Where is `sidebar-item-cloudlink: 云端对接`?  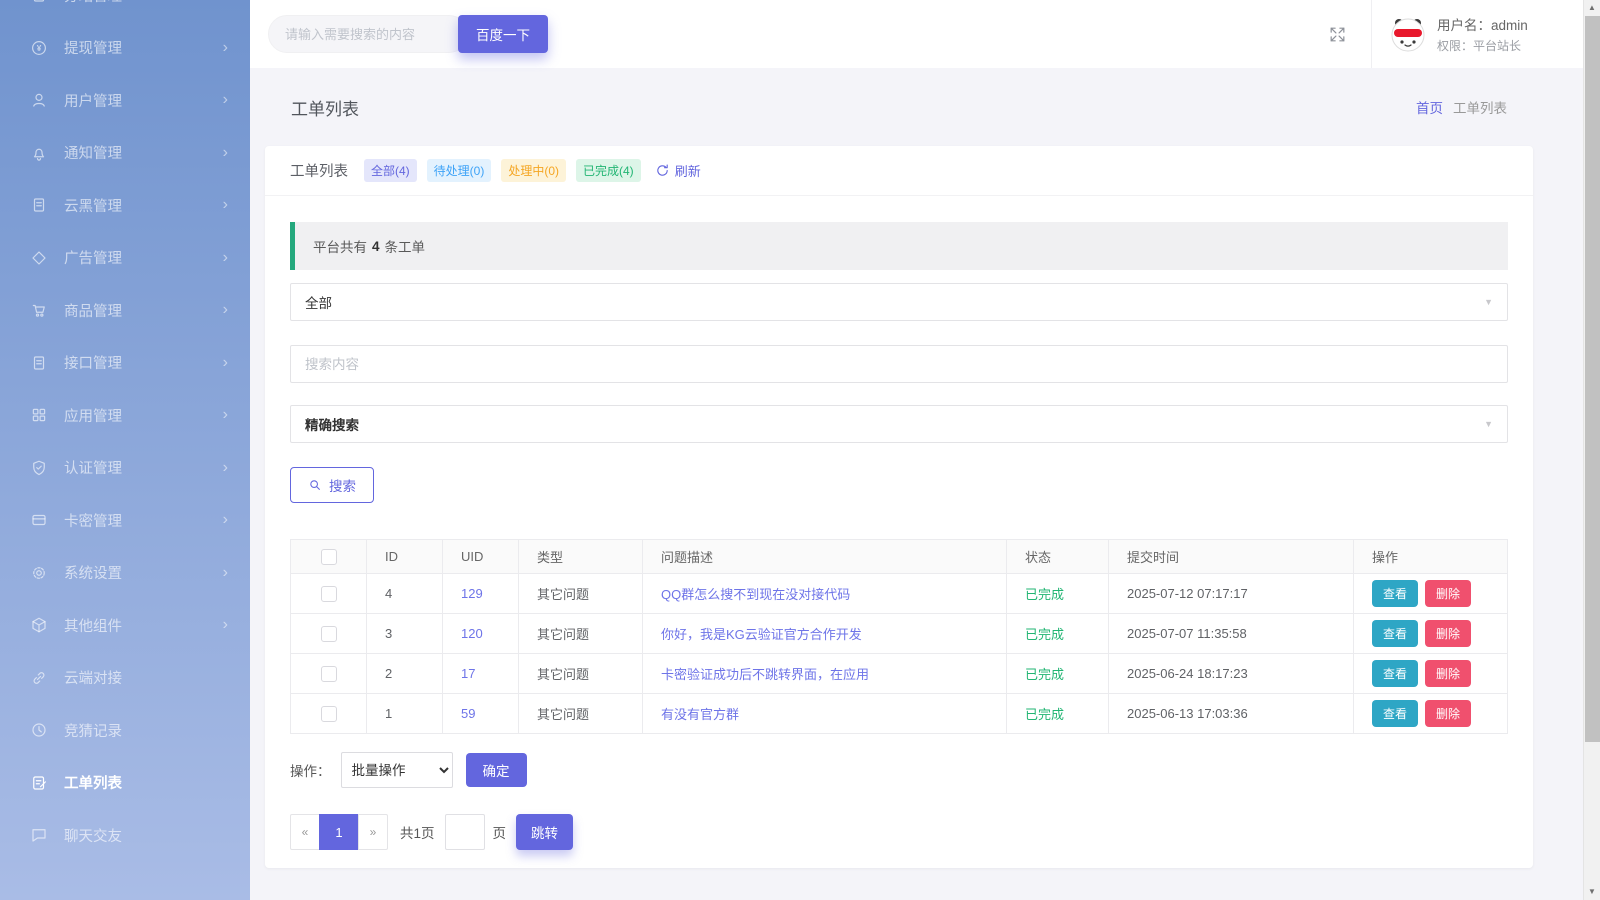 sidebar-item-cloudlink: 云端对接 is located at coordinates (125, 678).